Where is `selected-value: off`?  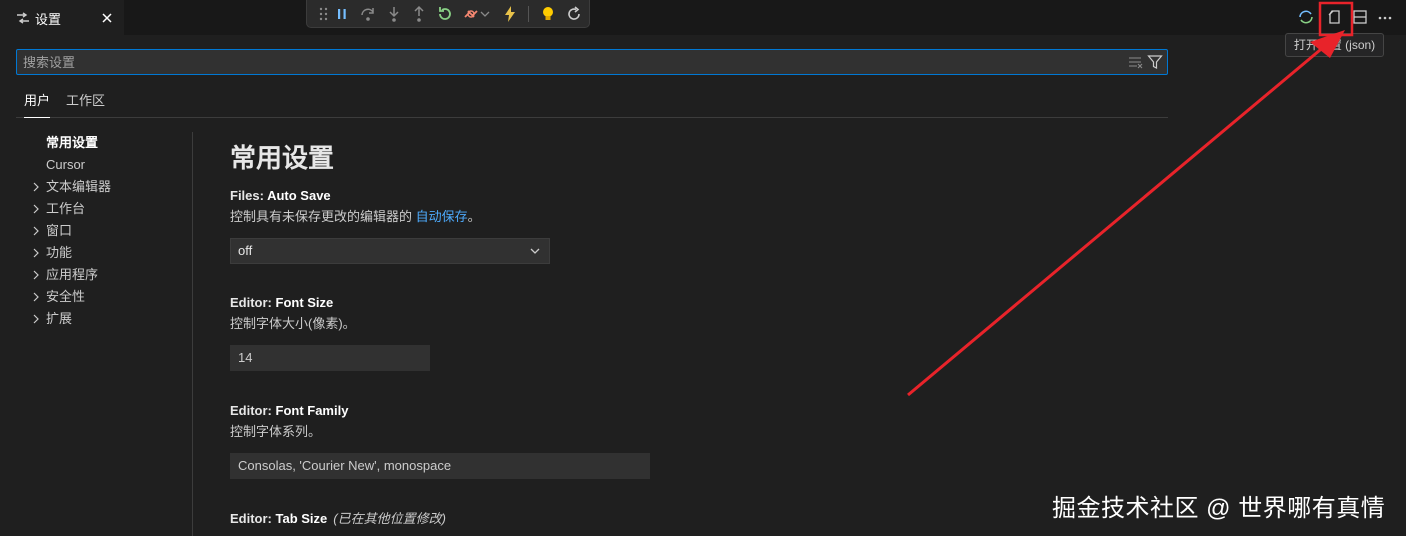
selected-value: off is located at coordinates (245, 250).